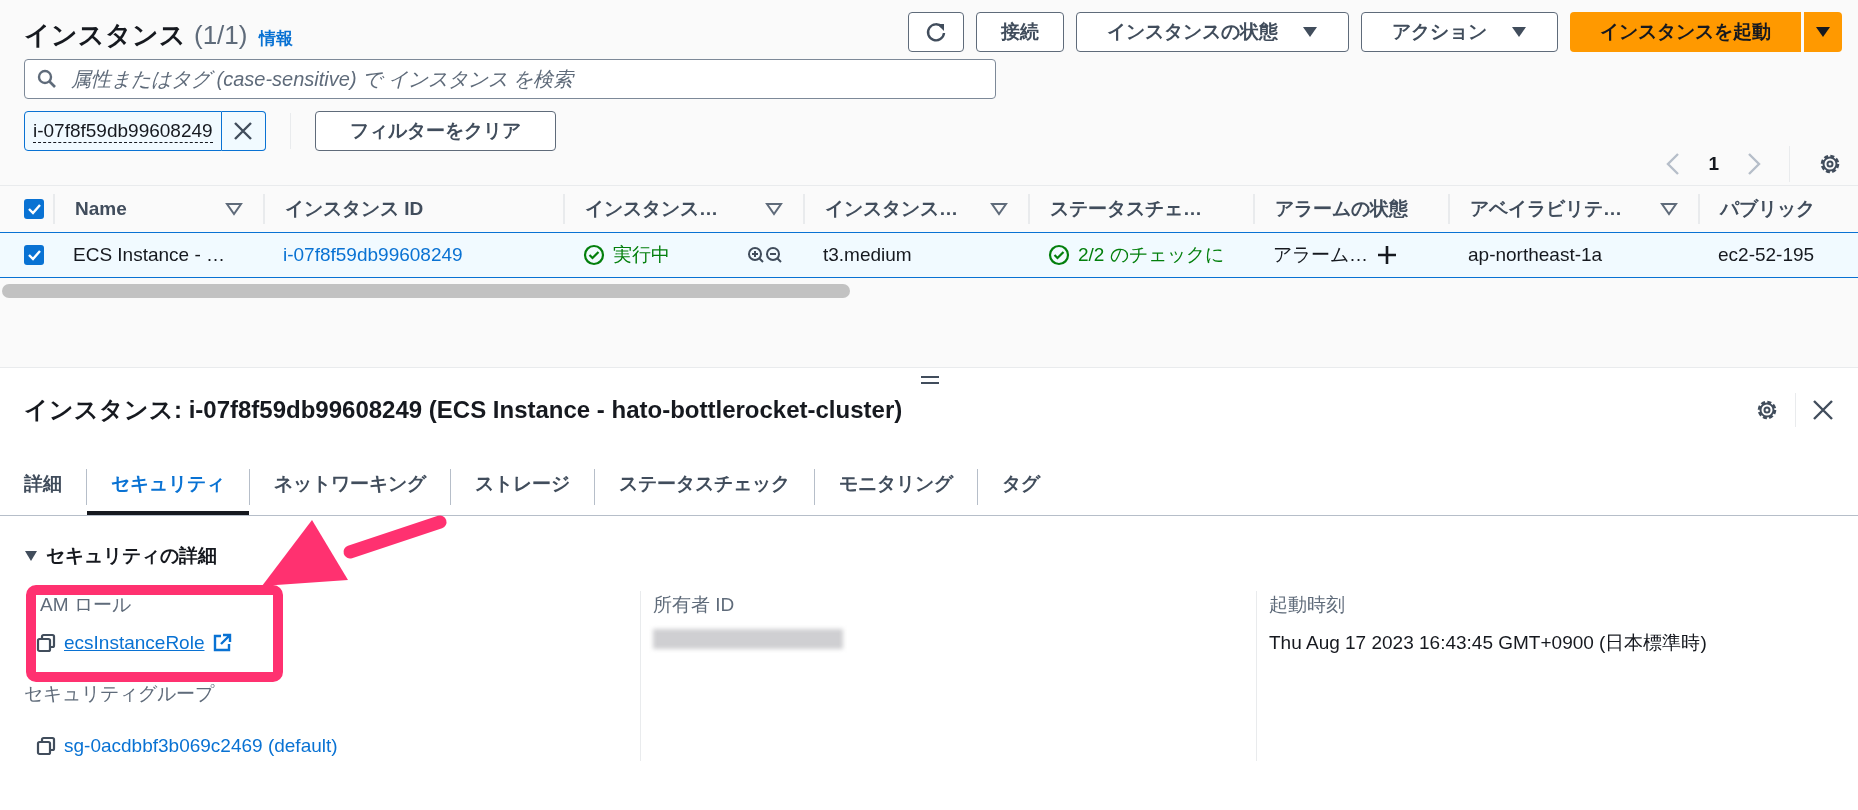  What do you see at coordinates (1766, 254) in the screenshot?
I see `table-cell-text: ec2-52-195` at bounding box center [1766, 254].